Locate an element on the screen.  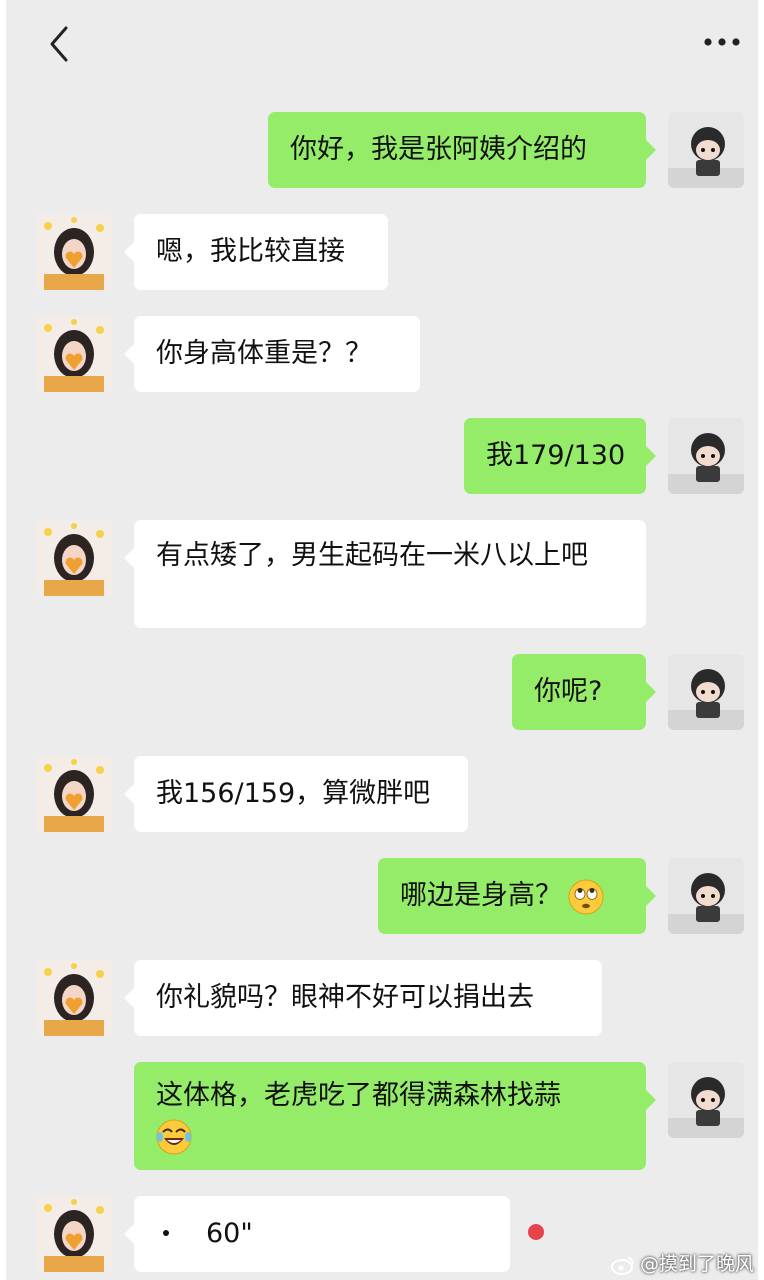
outgoing-message: 哪边是身高？ is located at coordinates (517, 896).